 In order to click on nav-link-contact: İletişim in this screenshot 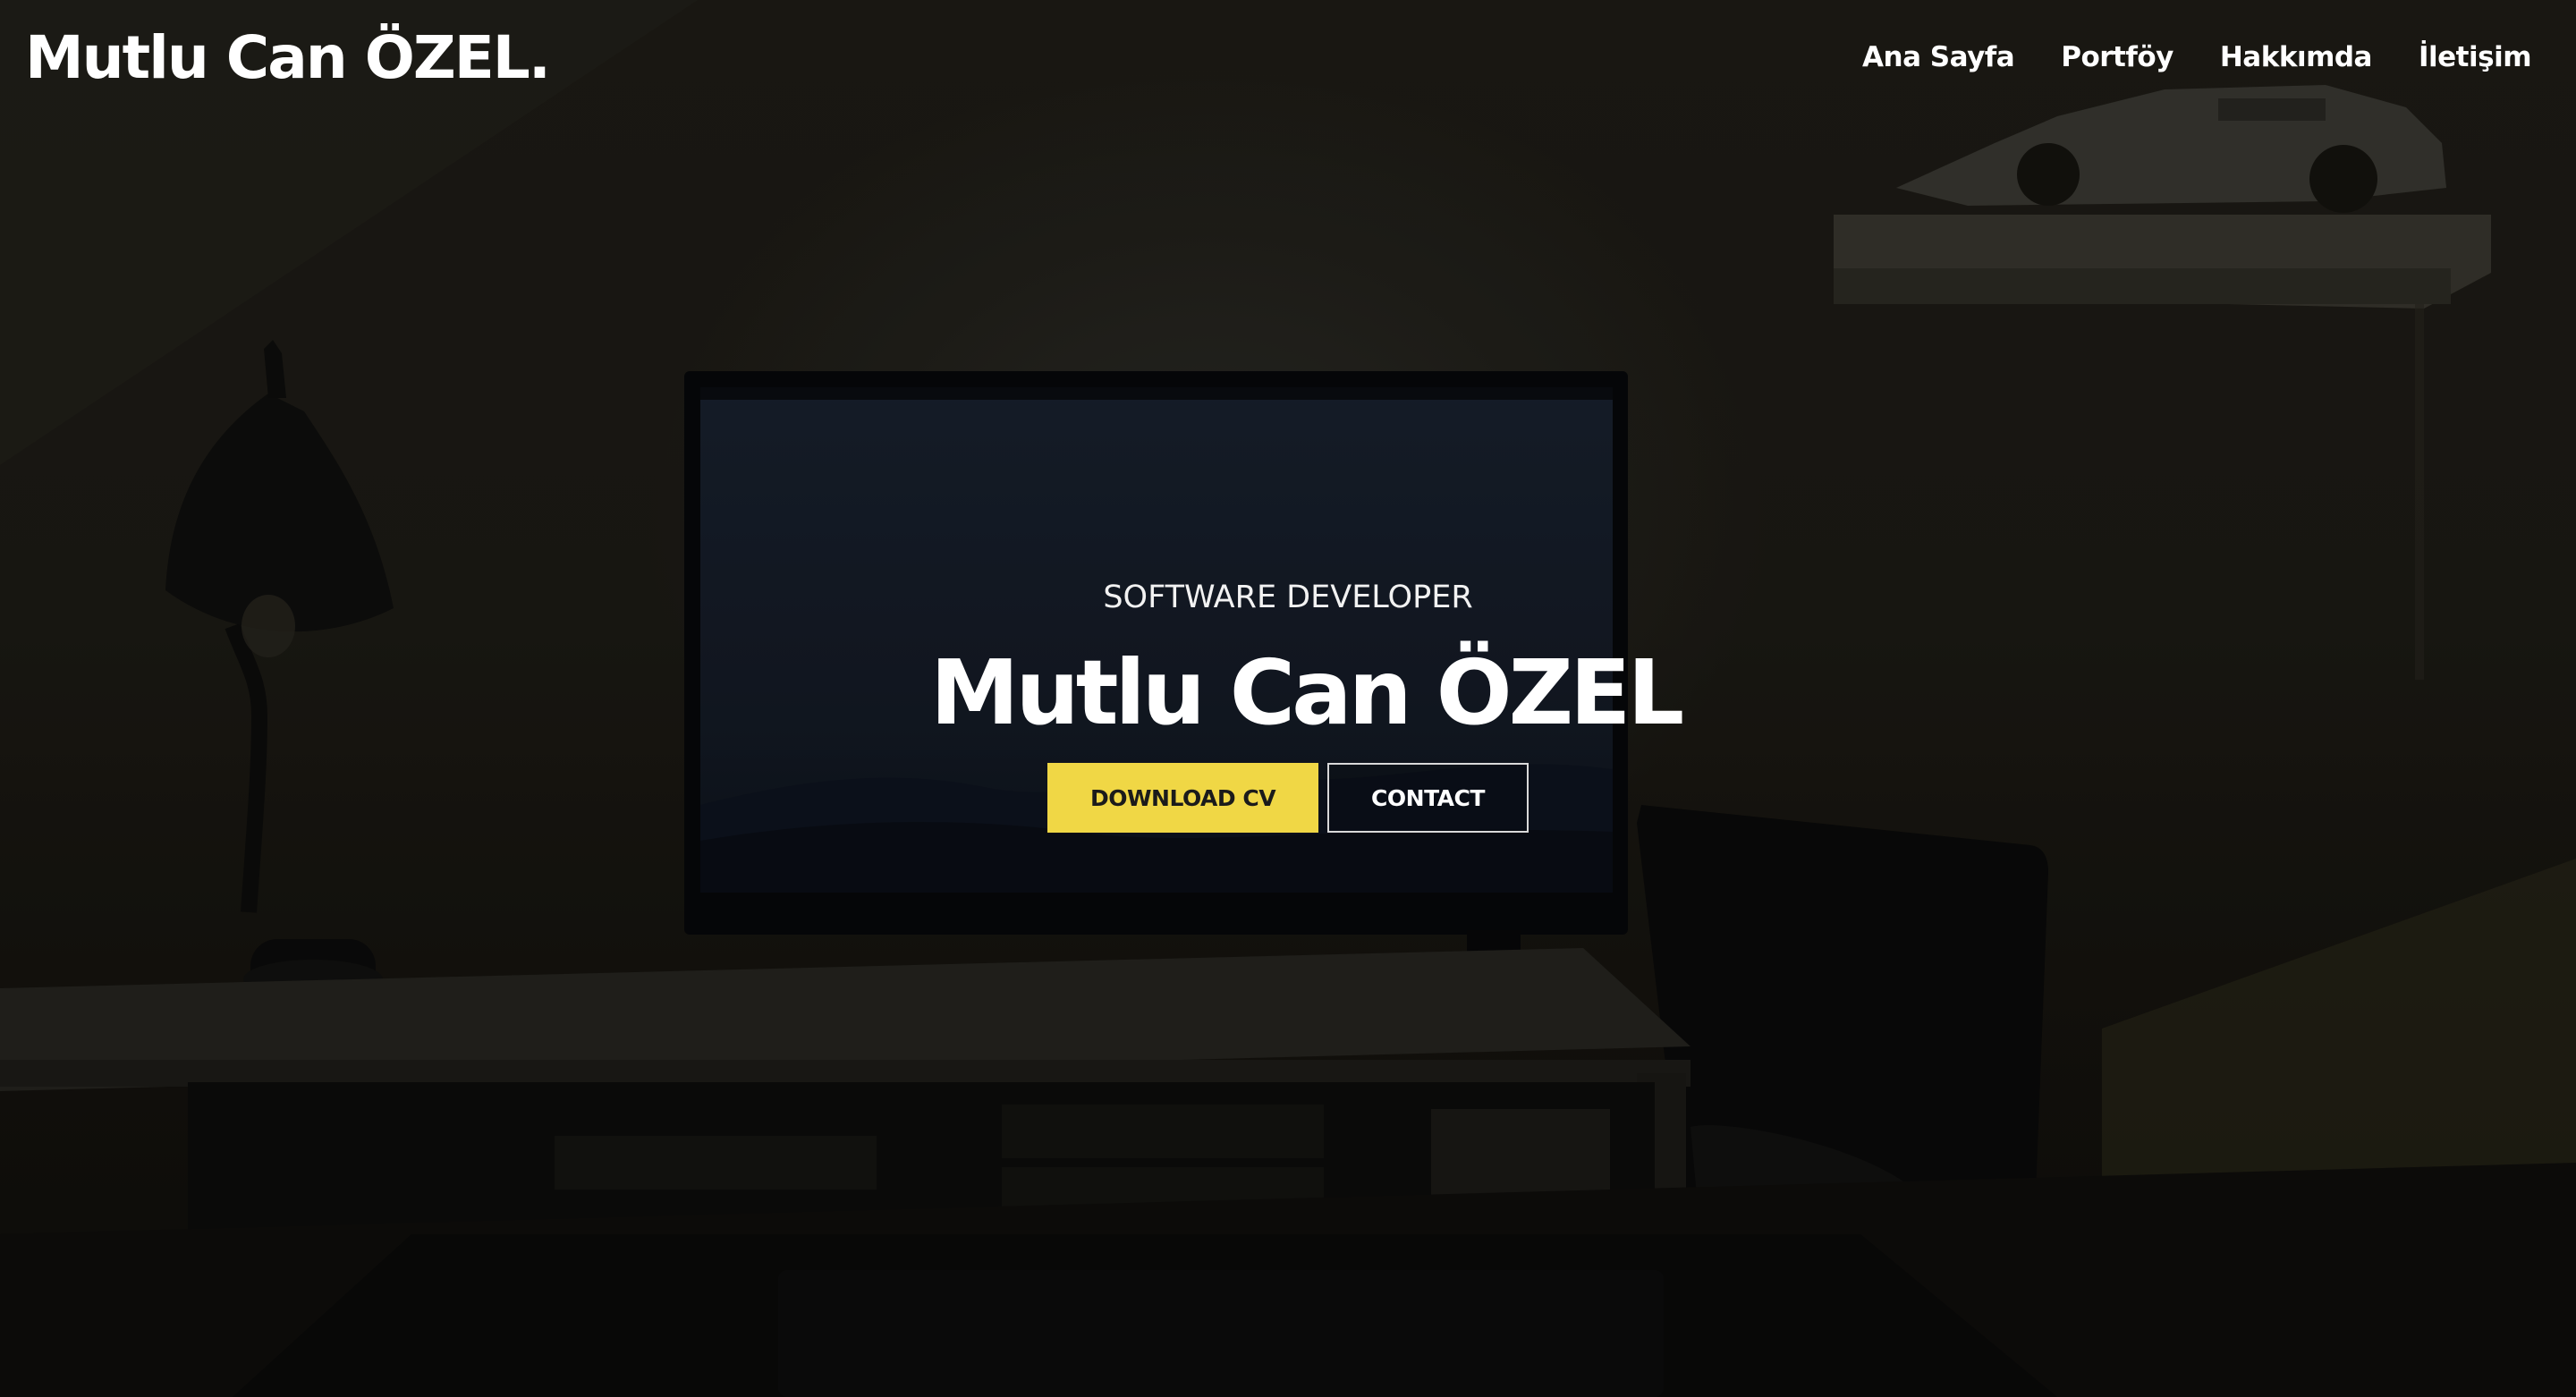, I will do `click(2475, 57)`.